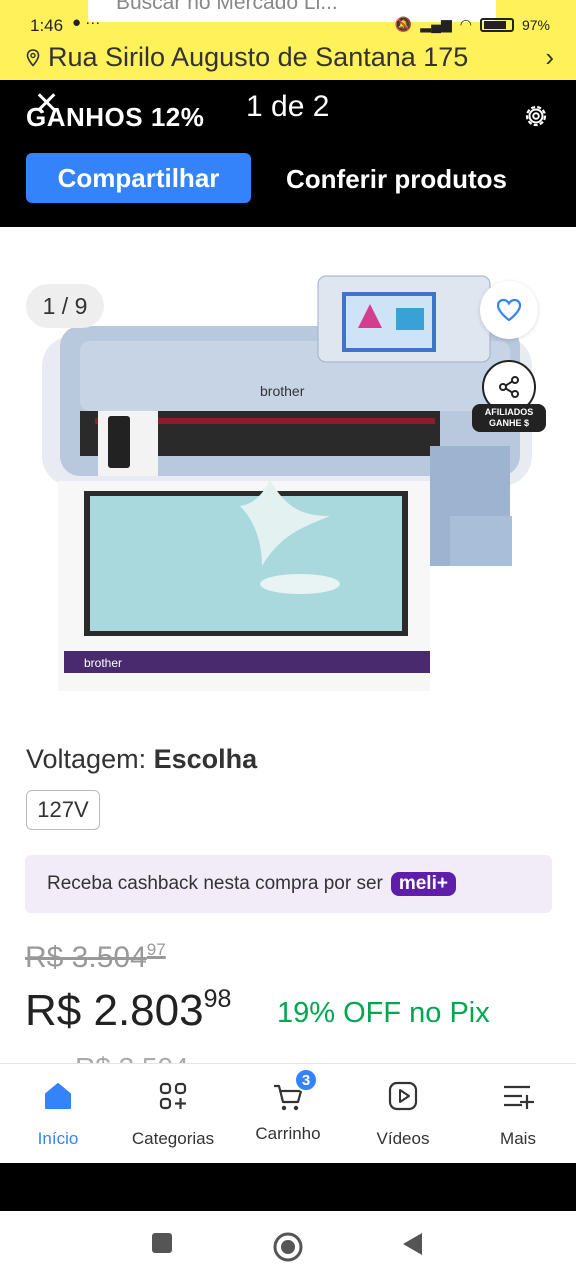 This screenshot has height=1280, width=576. Describe the element at coordinates (90, 759) in the screenshot. I see `voltage-label-text: Voltagem:` at that location.